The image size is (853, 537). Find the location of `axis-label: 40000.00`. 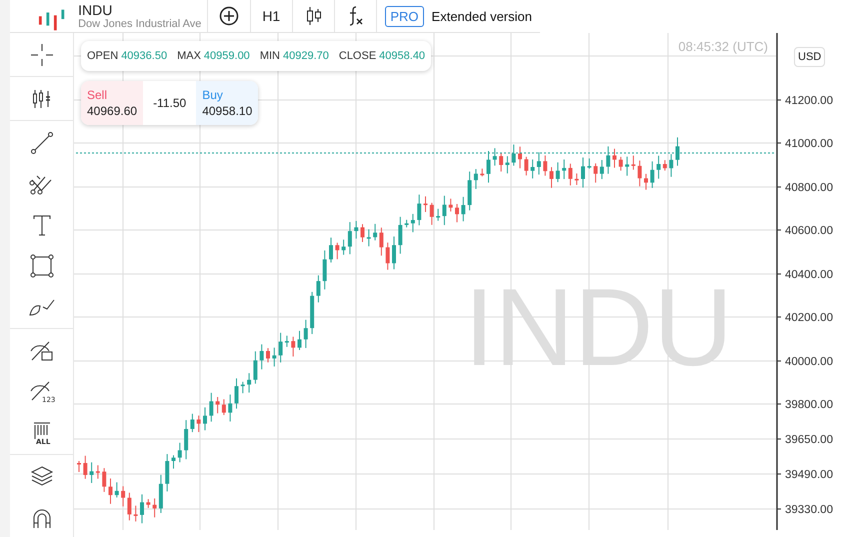

axis-label: 40000.00 is located at coordinates (809, 362).